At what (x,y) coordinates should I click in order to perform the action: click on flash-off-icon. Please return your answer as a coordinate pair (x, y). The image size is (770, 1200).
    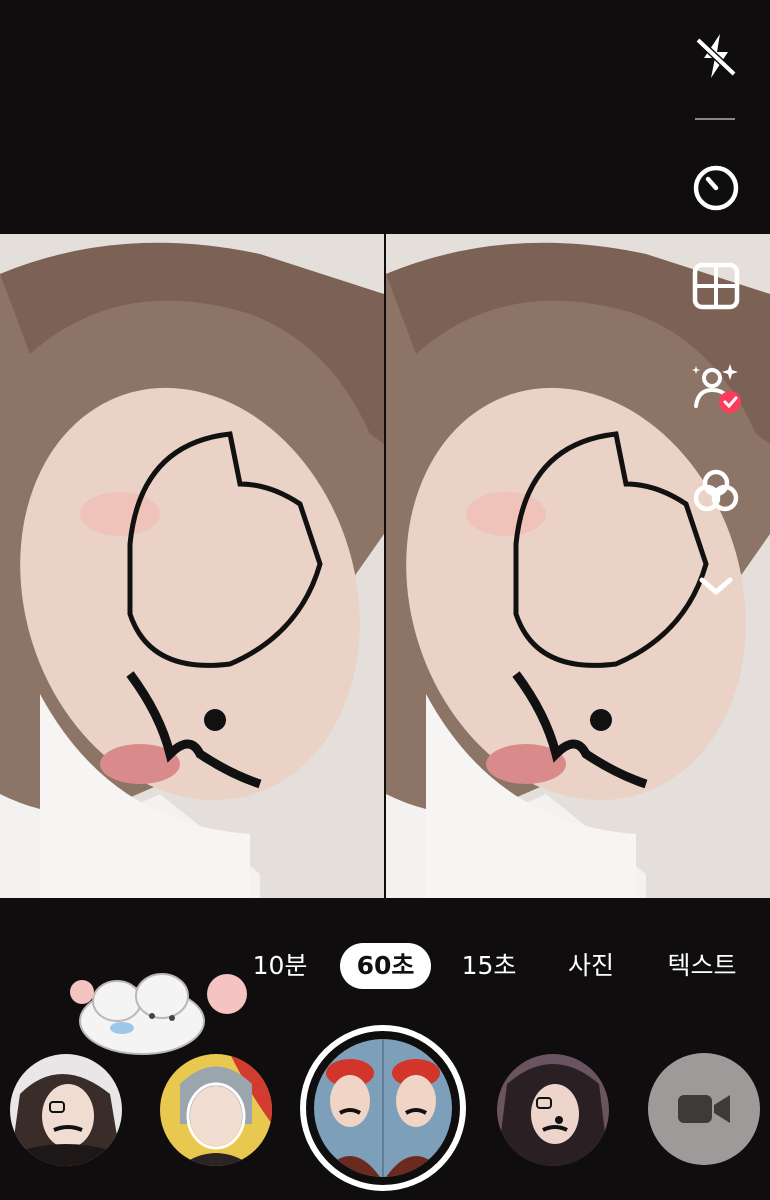
    Looking at the image, I should click on (716, 56).